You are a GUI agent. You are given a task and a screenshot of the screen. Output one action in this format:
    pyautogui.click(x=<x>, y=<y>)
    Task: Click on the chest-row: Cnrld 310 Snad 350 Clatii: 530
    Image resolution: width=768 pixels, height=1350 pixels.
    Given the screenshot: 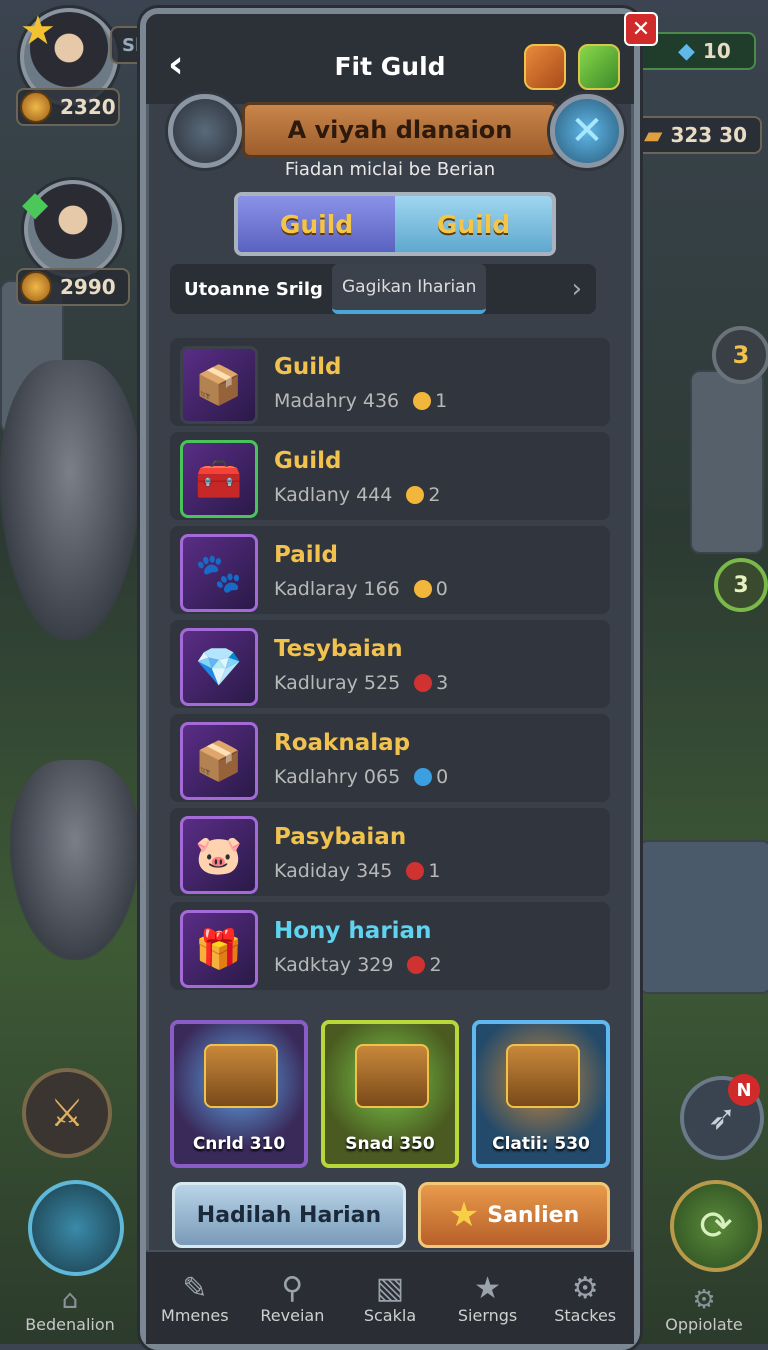 What is the action you would take?
    pyautogui.click(x=390, y=1094)
    